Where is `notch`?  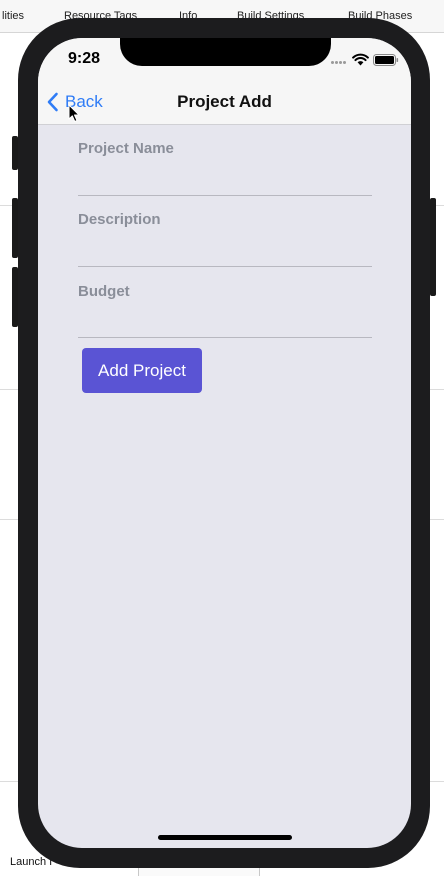 notch is located at coordinates (225, 52).